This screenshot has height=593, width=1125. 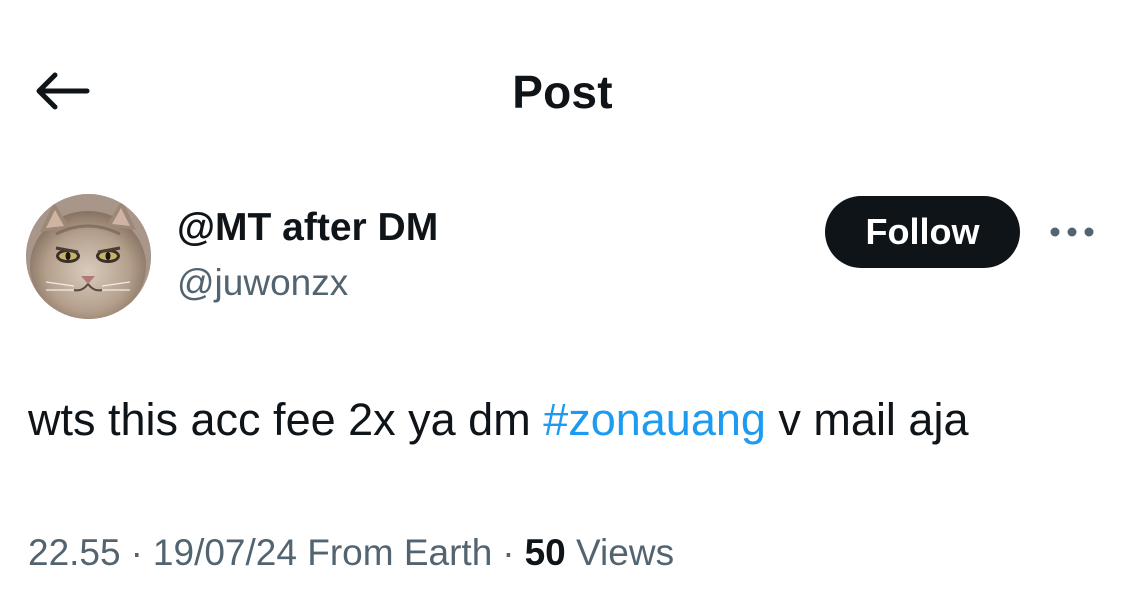 I want to click on views-link: 50 Views, so click(x=599, y=552).